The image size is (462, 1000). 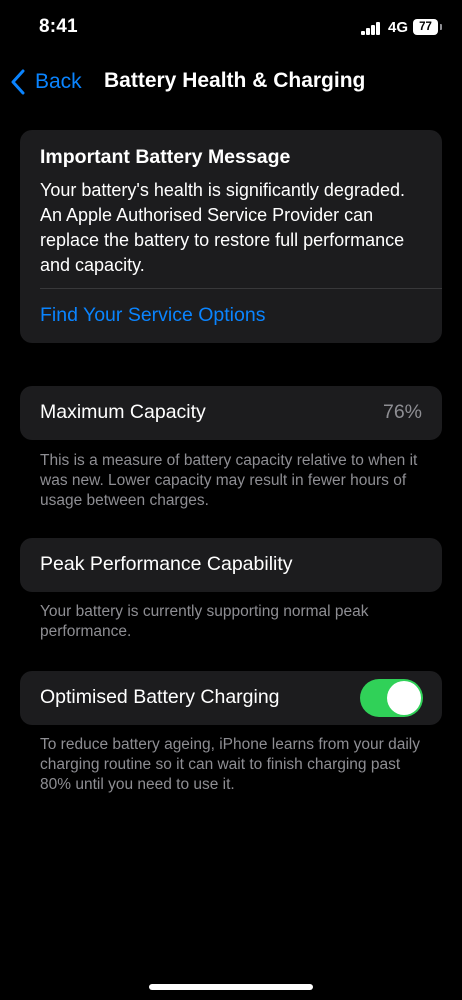 I want to click on battery-tip, so click(x=441, y=27).